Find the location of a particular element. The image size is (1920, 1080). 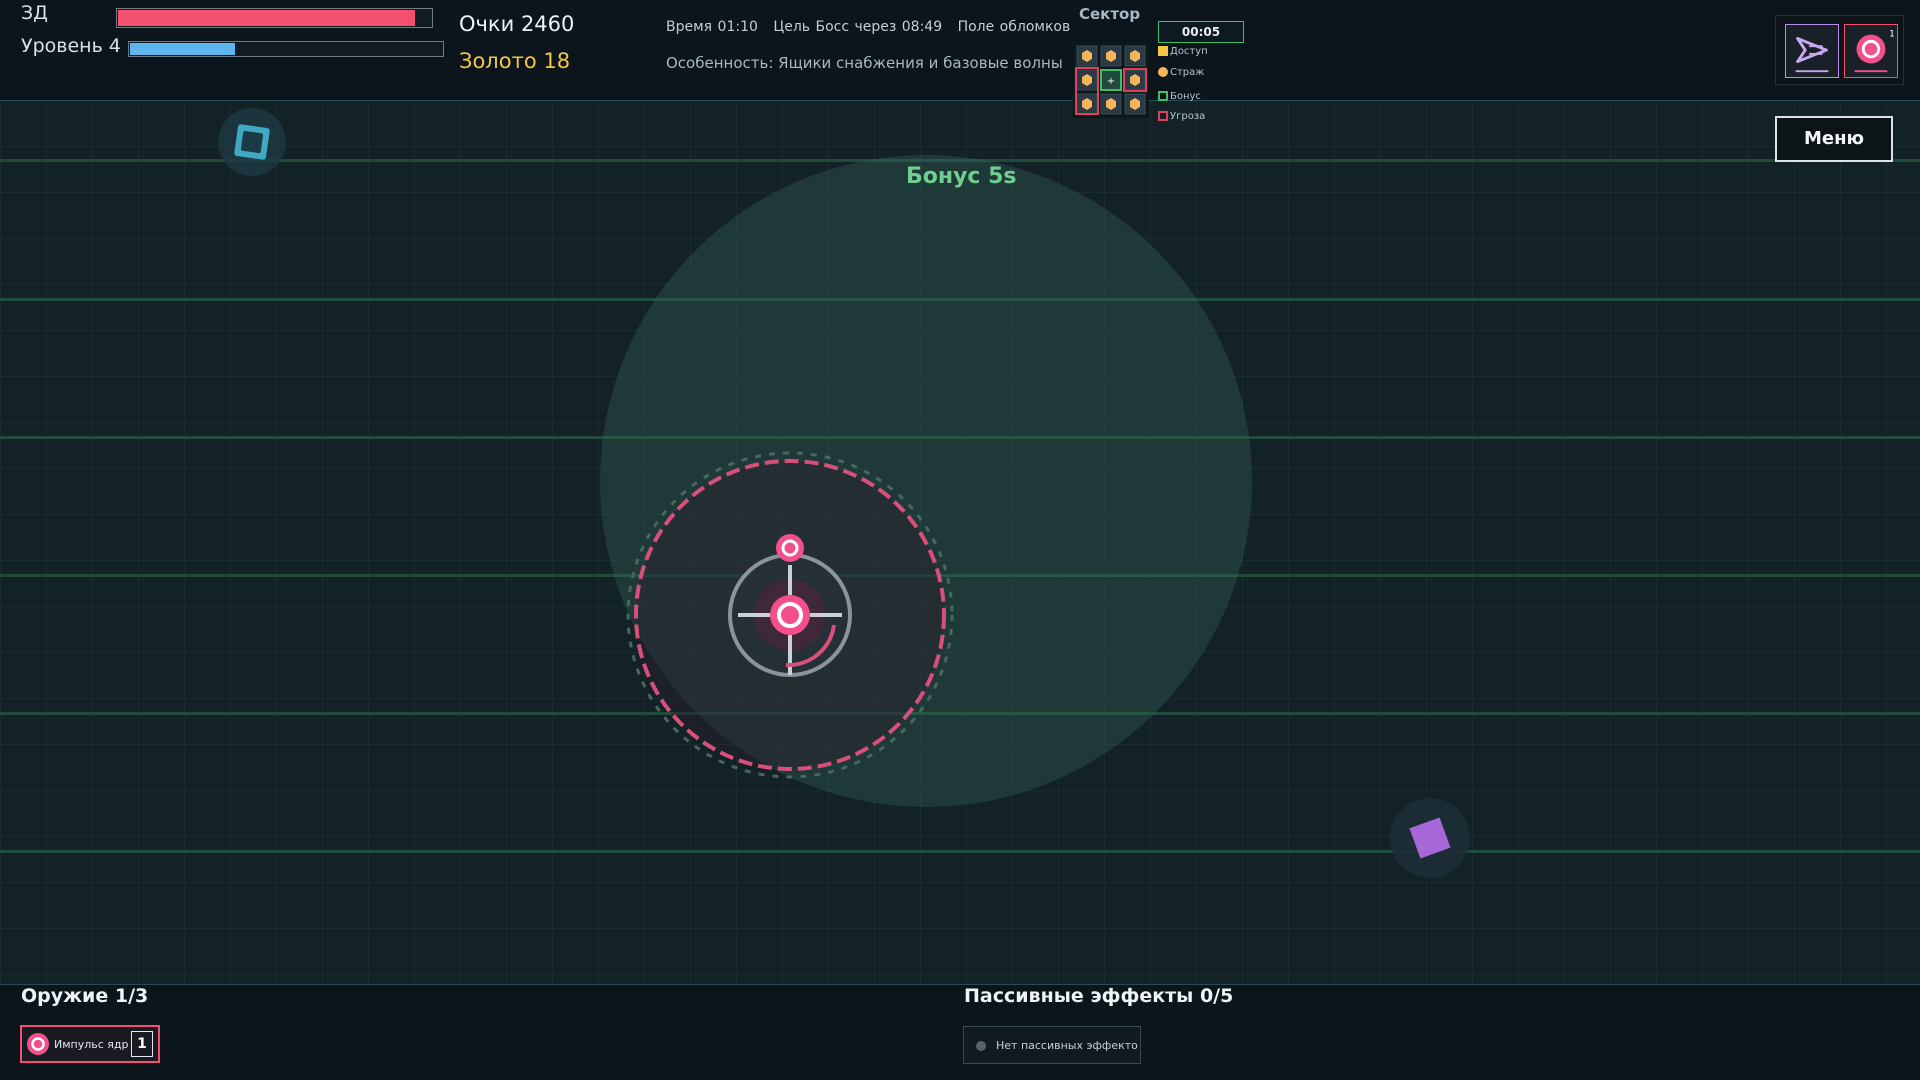

score-text: Очки 2460 is located at coordinates (517, 24).